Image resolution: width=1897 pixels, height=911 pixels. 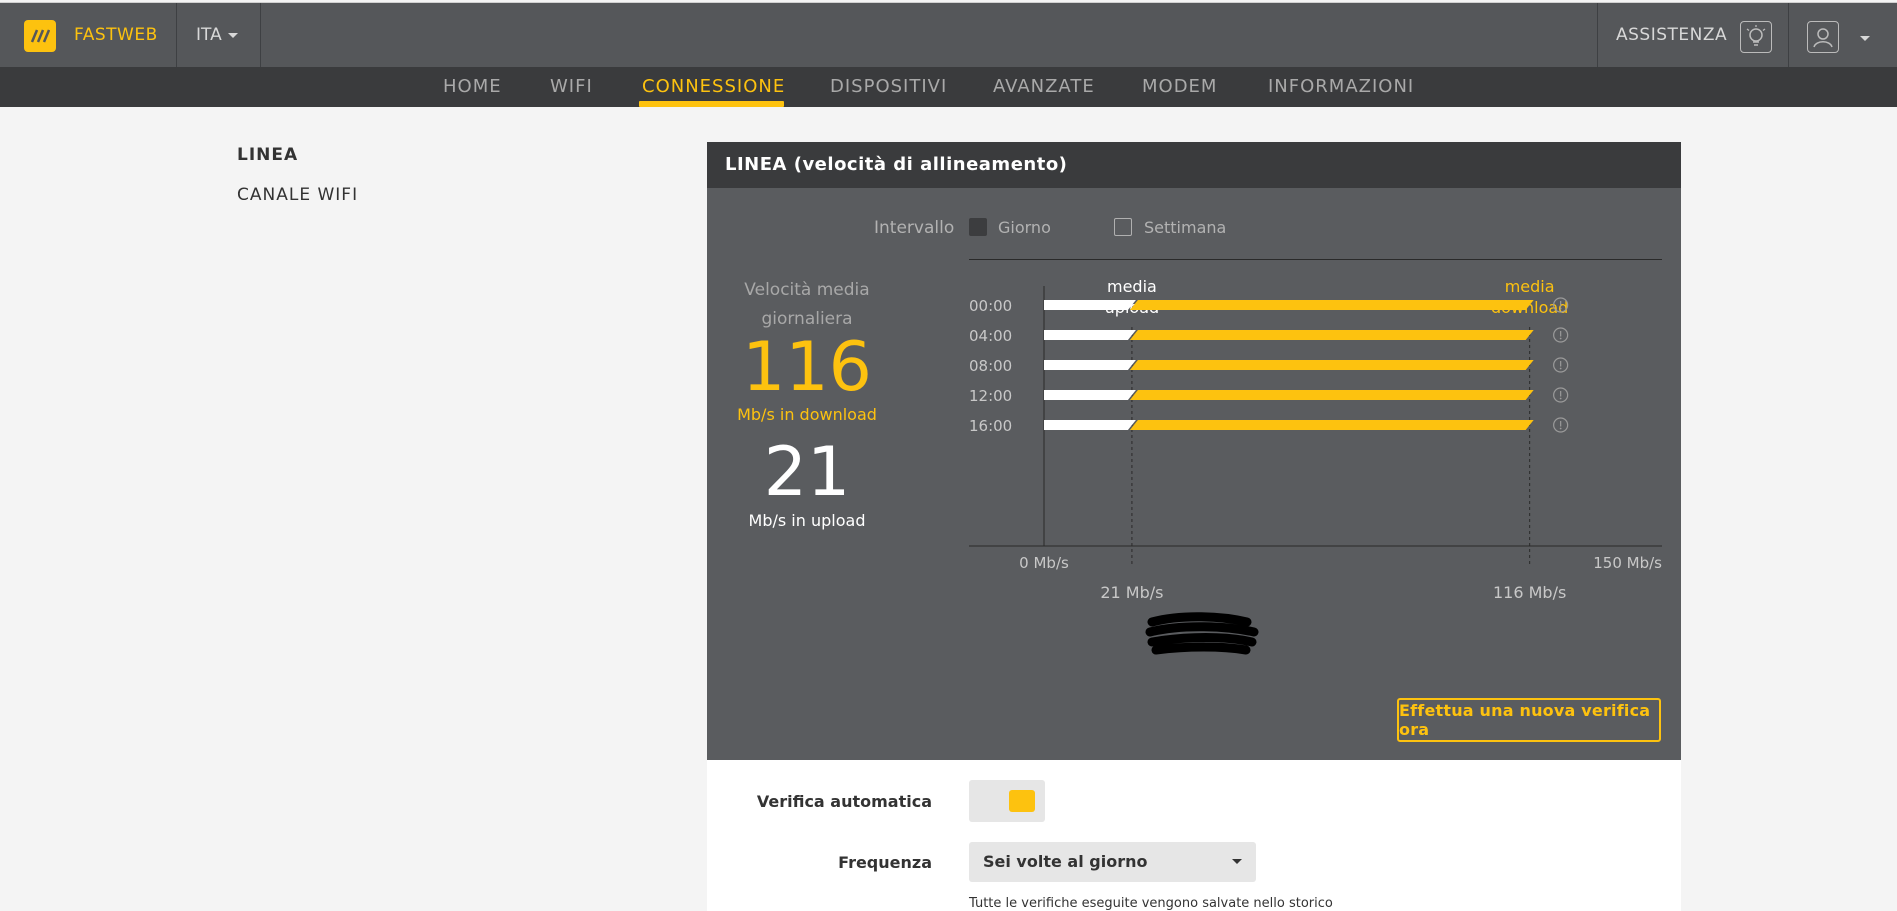 What do you see at coordinates (1044, 563) in the screenshot?
I see `x-axis-min-label: 0 Mb/s` at bounding box center [1044, 563].